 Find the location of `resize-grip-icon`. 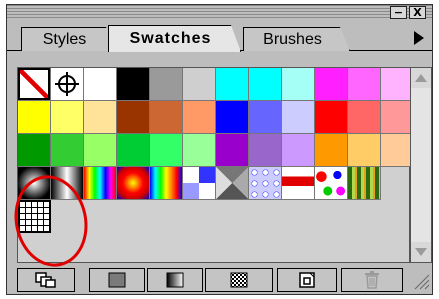

resize-grip-icon is located at coordinates (422, 282).